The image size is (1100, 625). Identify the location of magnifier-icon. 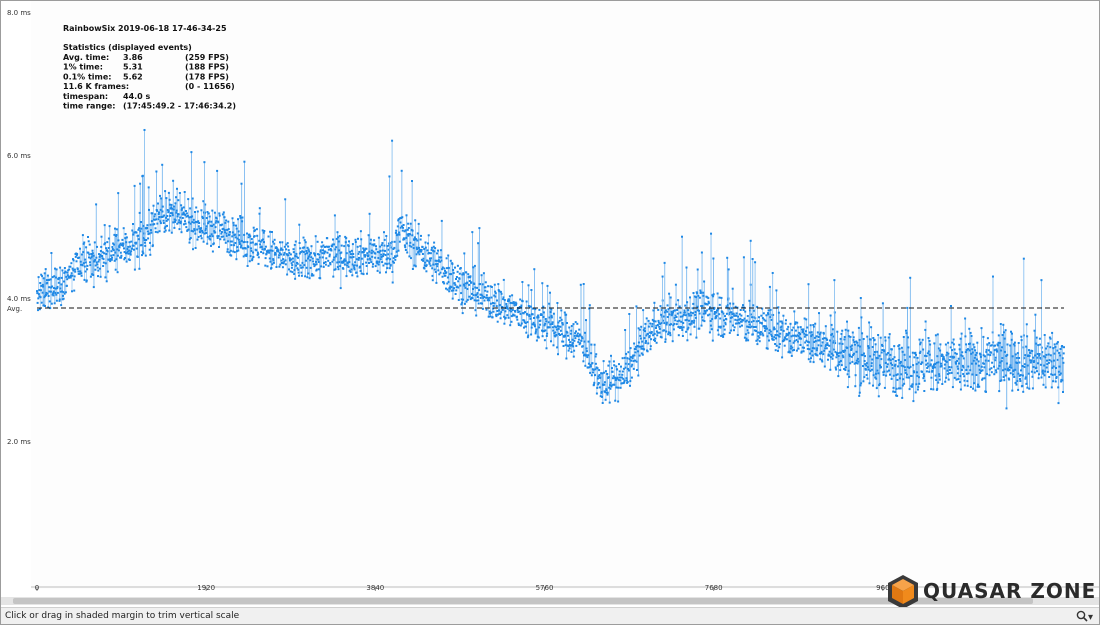
(1082, 616).